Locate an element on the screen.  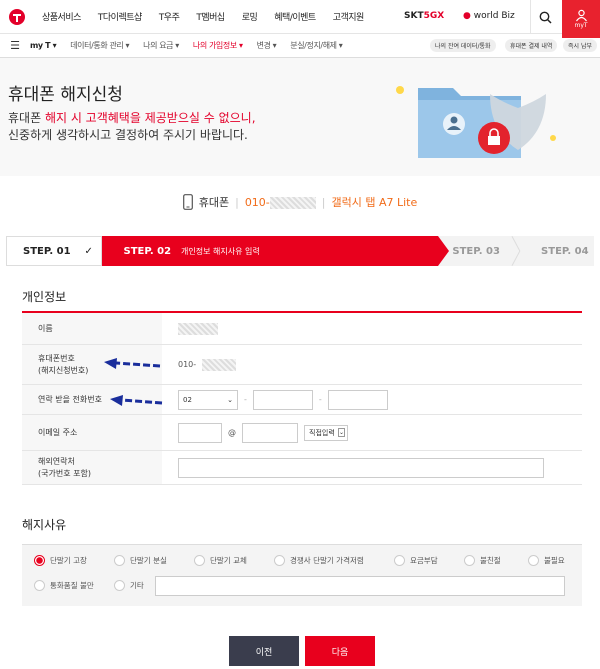
gnb-tdirect: T다이렉트샵 is located at coordinates (120, 16).